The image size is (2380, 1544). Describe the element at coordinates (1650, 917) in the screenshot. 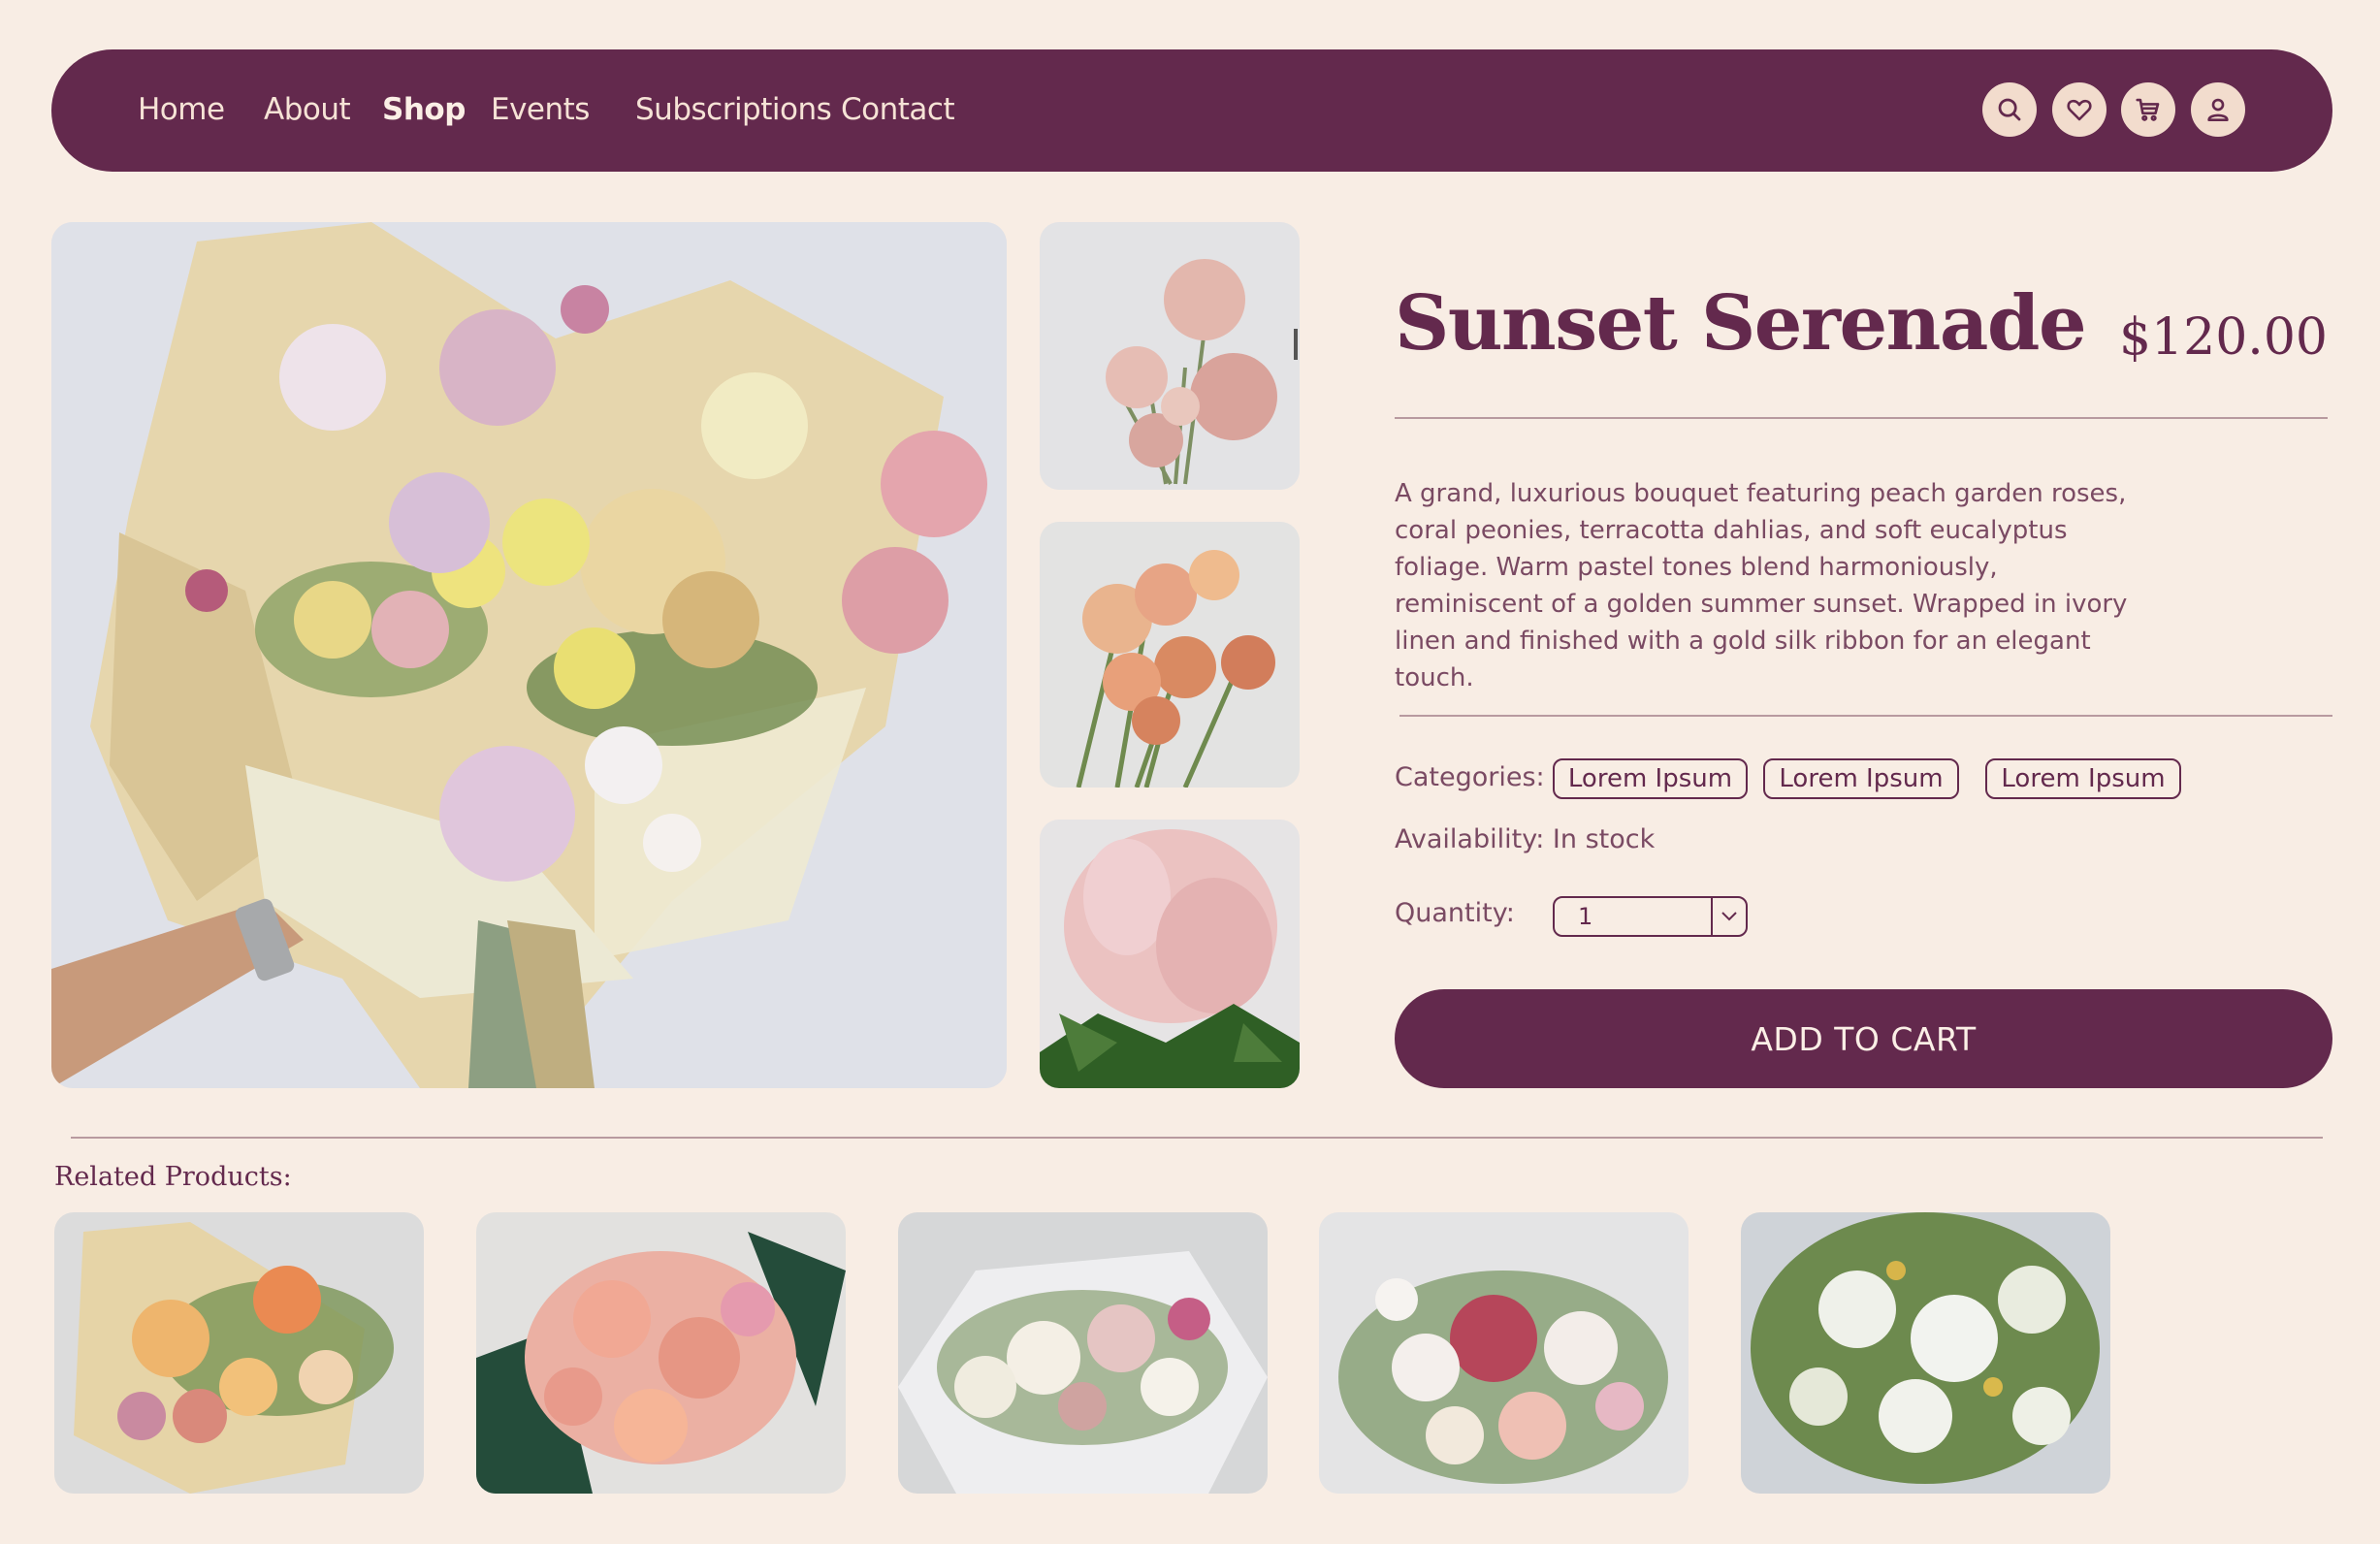

I see `quantity-select: 1` at that location.